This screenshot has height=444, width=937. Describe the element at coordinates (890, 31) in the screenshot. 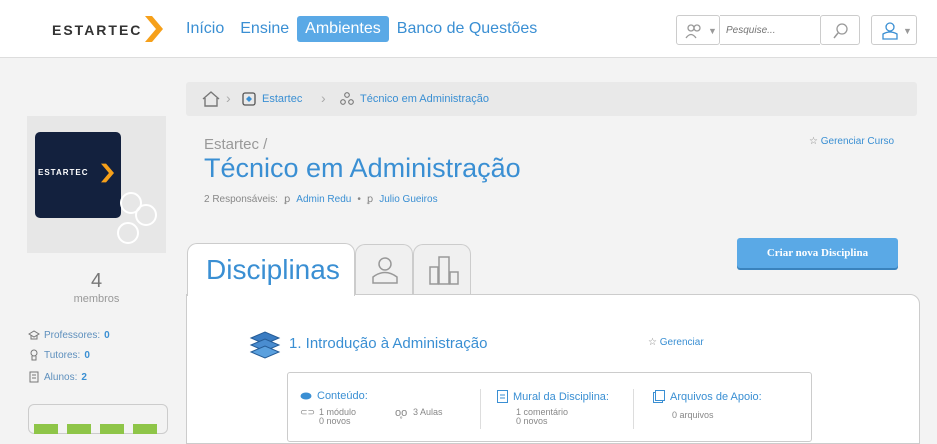

I see `user-icon` at that location.